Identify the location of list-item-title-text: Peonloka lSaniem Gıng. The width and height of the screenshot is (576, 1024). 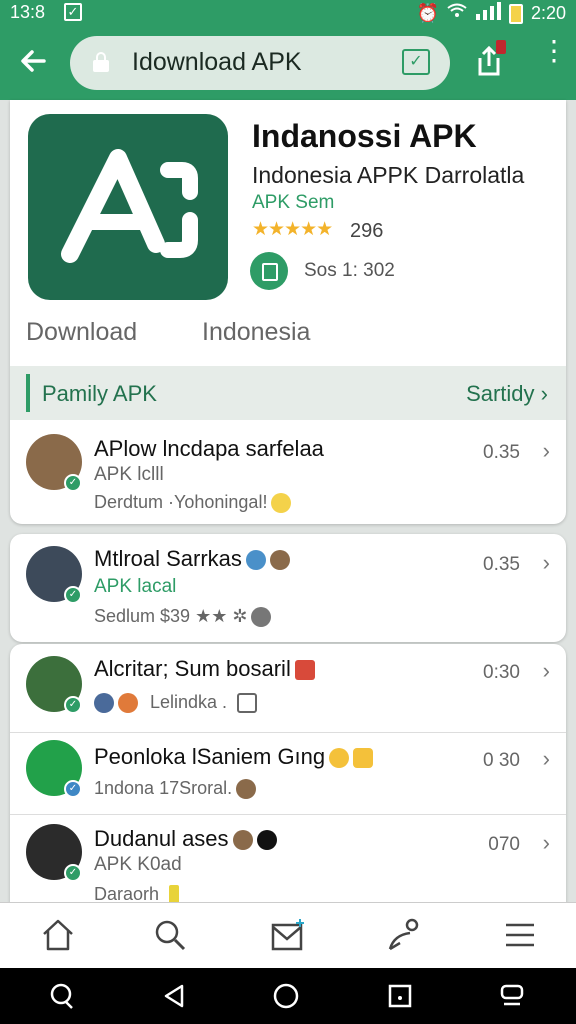
(210, 756).